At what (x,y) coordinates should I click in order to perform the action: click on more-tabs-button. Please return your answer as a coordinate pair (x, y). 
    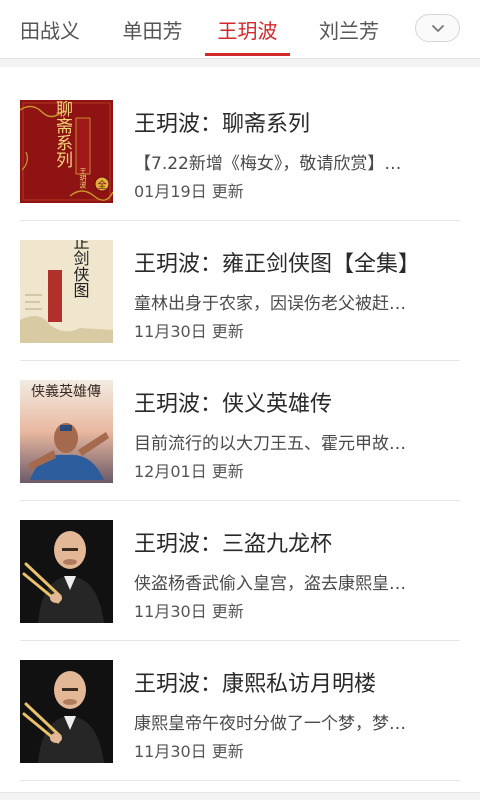
    Looking at the image, I should click on (437, 28).